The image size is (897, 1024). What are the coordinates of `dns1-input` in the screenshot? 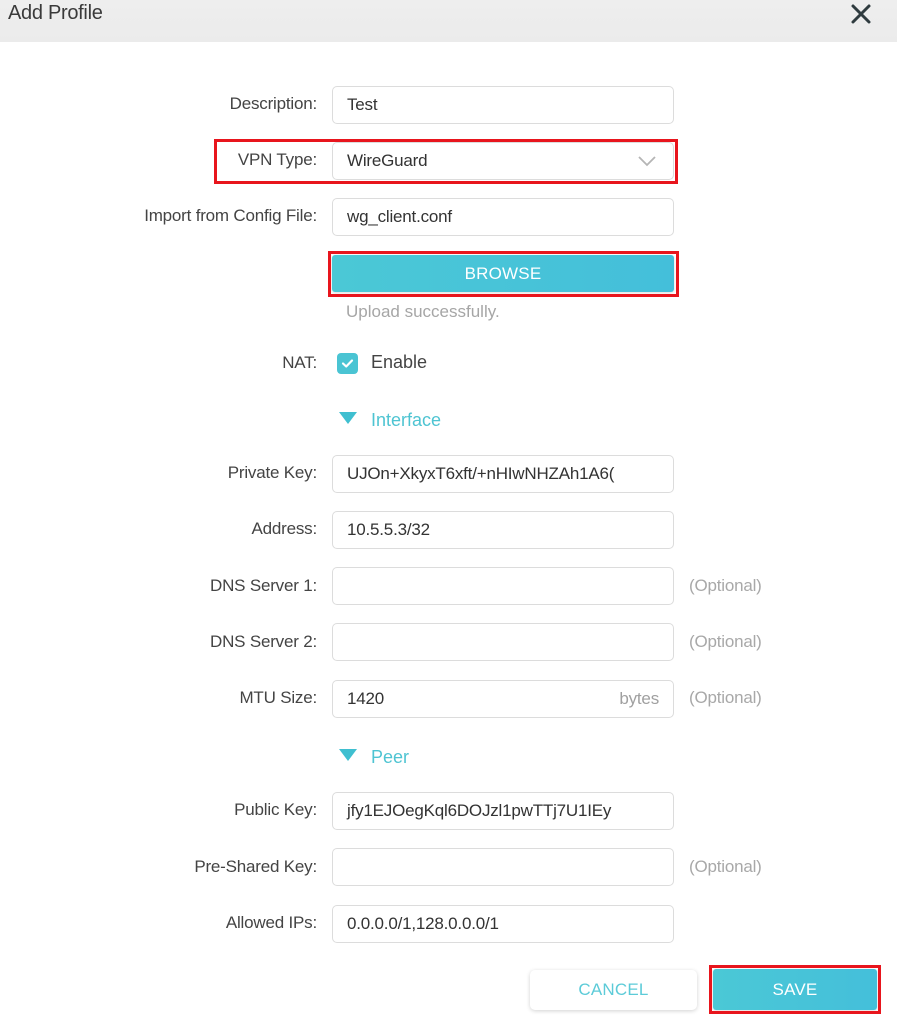 It's located at (503, 586).